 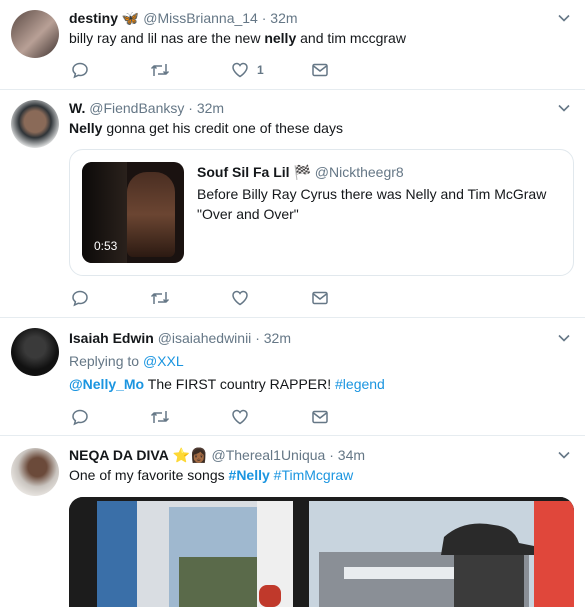 I want to click on timestamp: 34m, so click(x=351, y=455).